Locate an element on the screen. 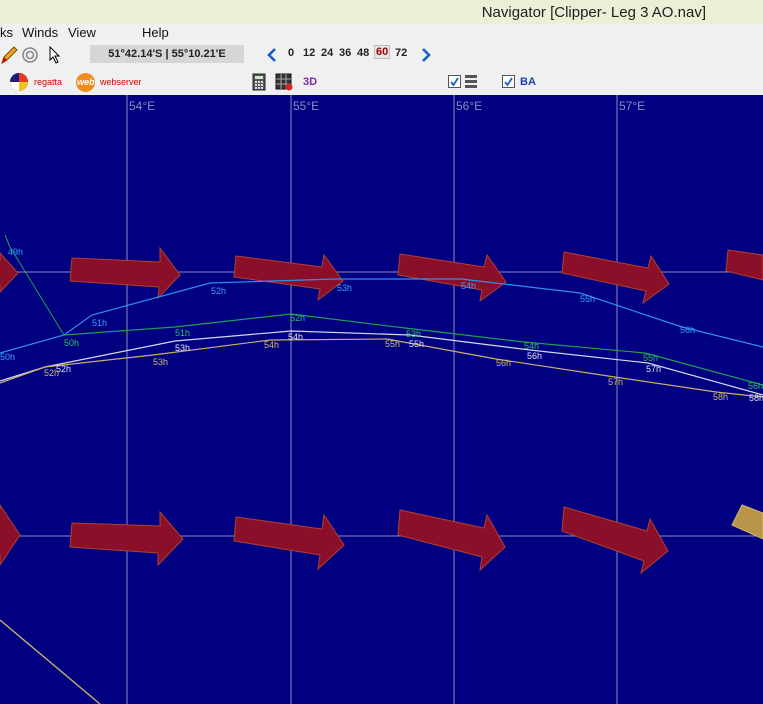  pencil-icon is located at coordinates (9, 55).